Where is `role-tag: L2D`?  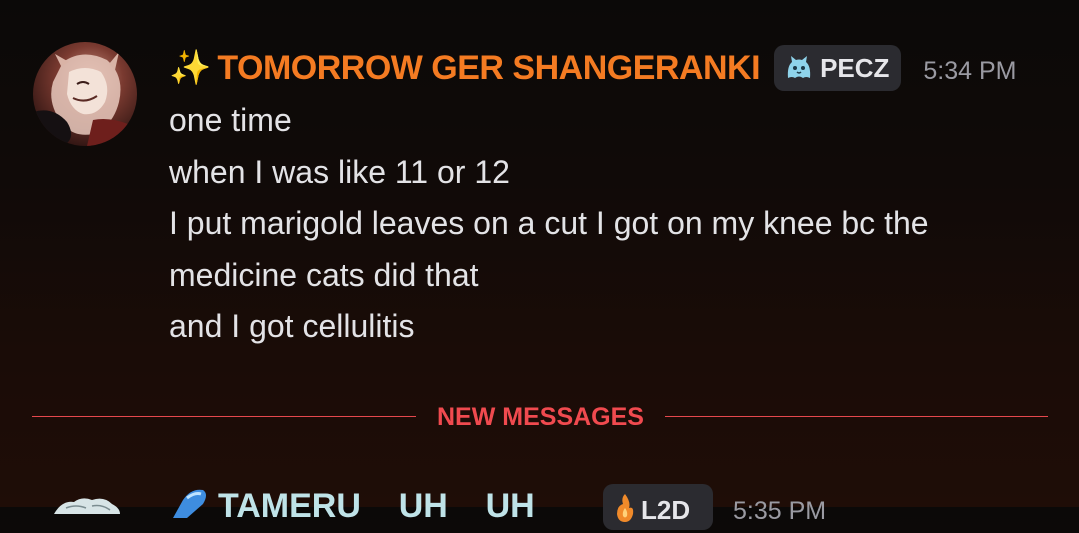
role-tag: L2D is located at coordinates (658, 507).